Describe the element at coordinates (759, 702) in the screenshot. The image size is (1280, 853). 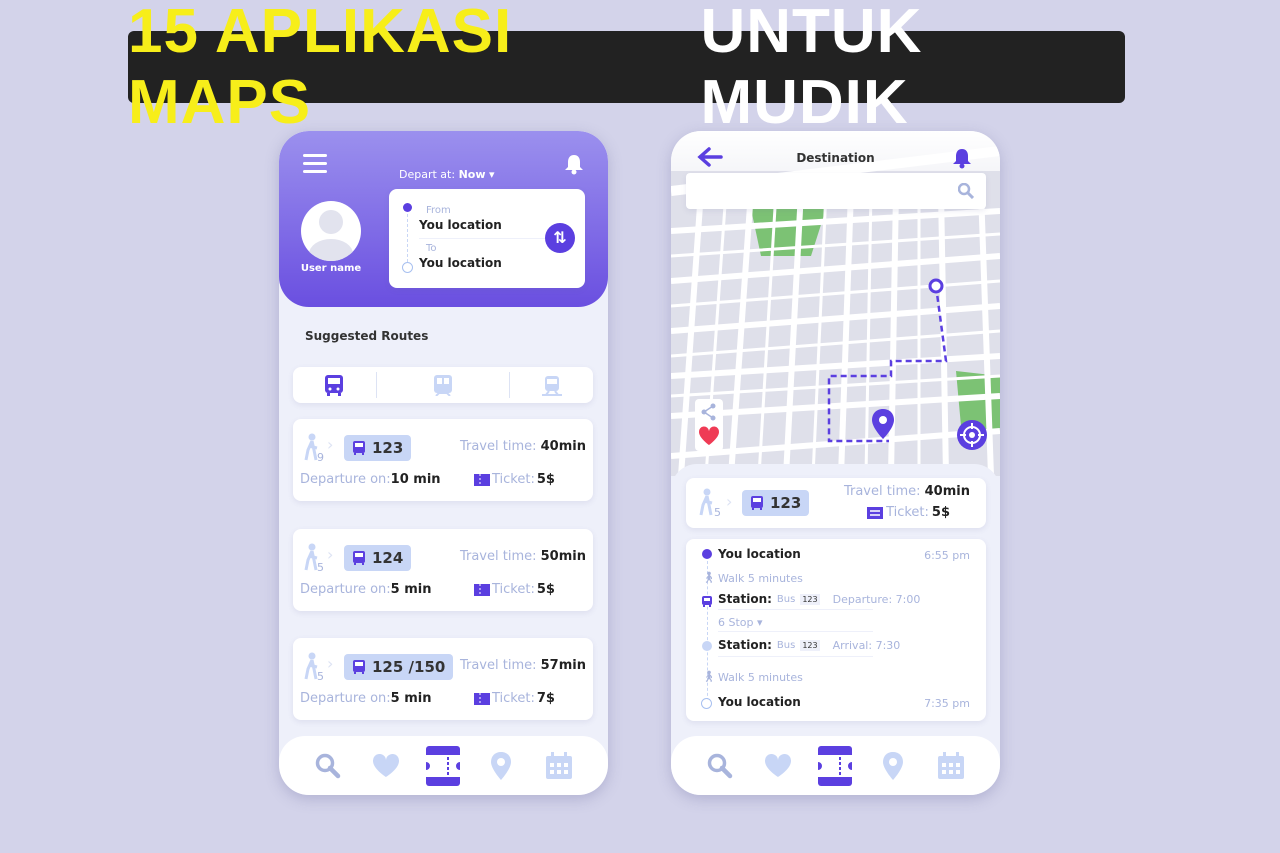
I see `end-location: You location` at that location.